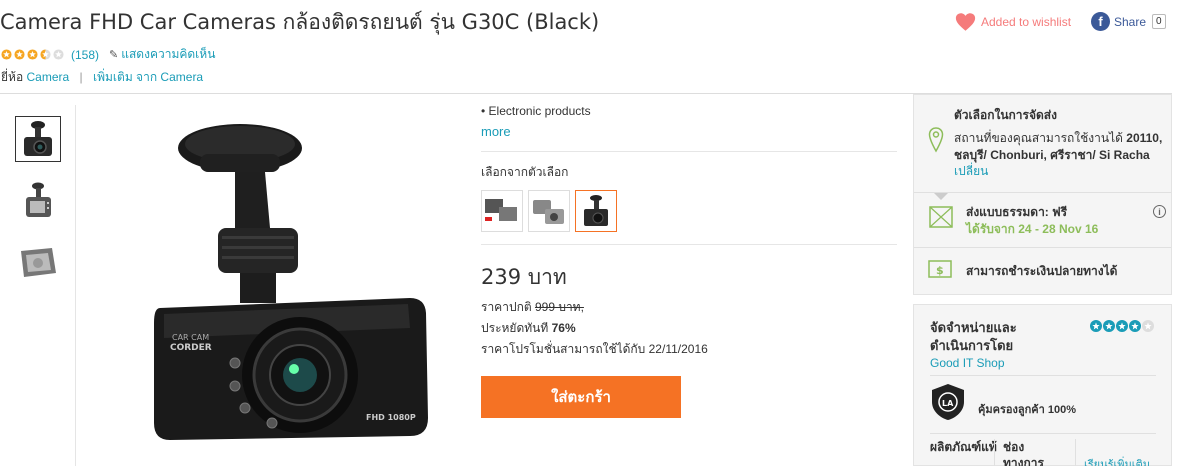  Describe the element at coordinates (191, 348) in the screenshot. I see `svg-text: CORDER` at that location.